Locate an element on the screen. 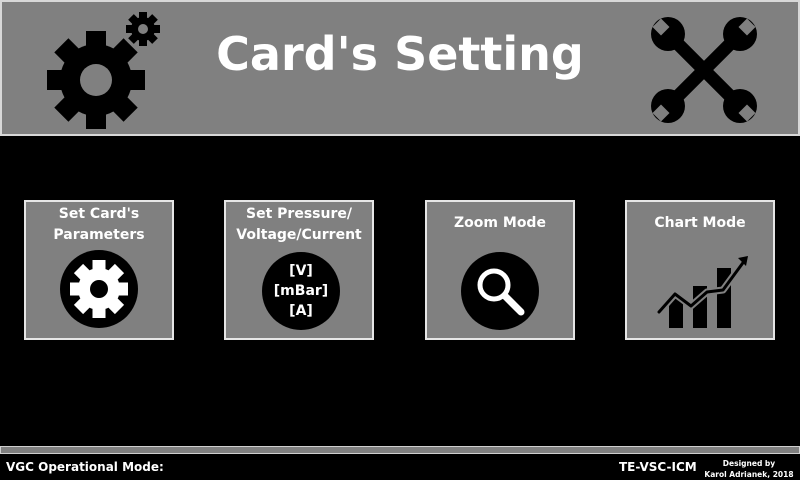 The height and width of the screenshot is (480, 800). zoom-mode-button: Zoom Mode is located at coordinates (500, 270).